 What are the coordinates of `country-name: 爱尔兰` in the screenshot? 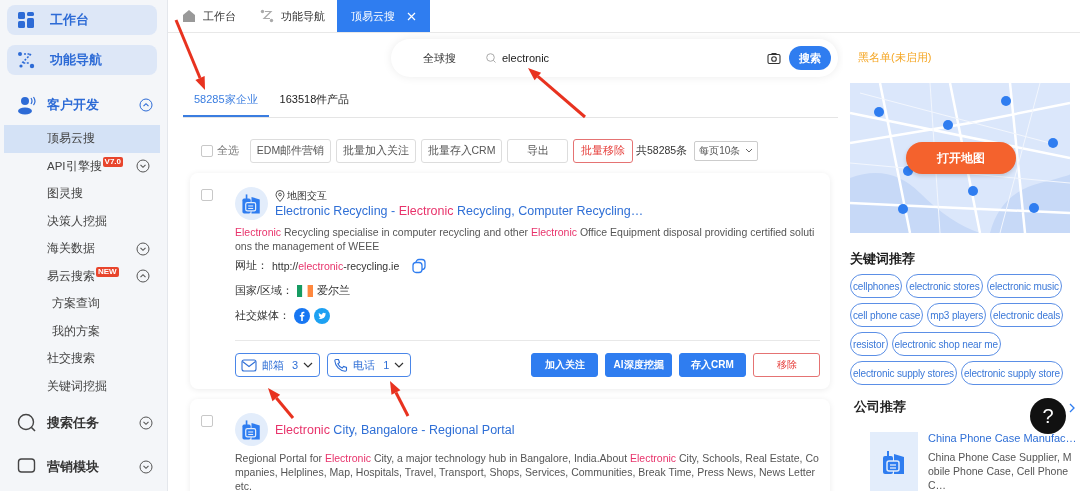 It's located at (333, 290).